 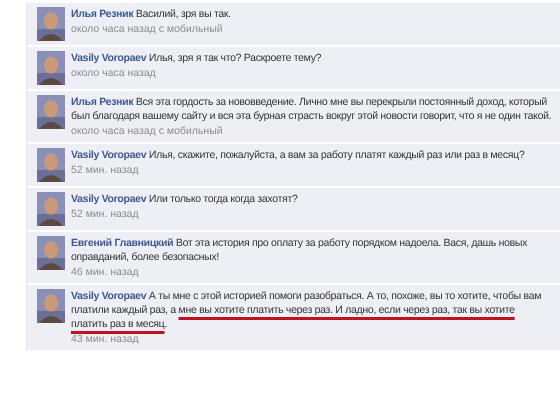 I want to click on author-link: Евгений Главницкий, so click(x=122, y=243).